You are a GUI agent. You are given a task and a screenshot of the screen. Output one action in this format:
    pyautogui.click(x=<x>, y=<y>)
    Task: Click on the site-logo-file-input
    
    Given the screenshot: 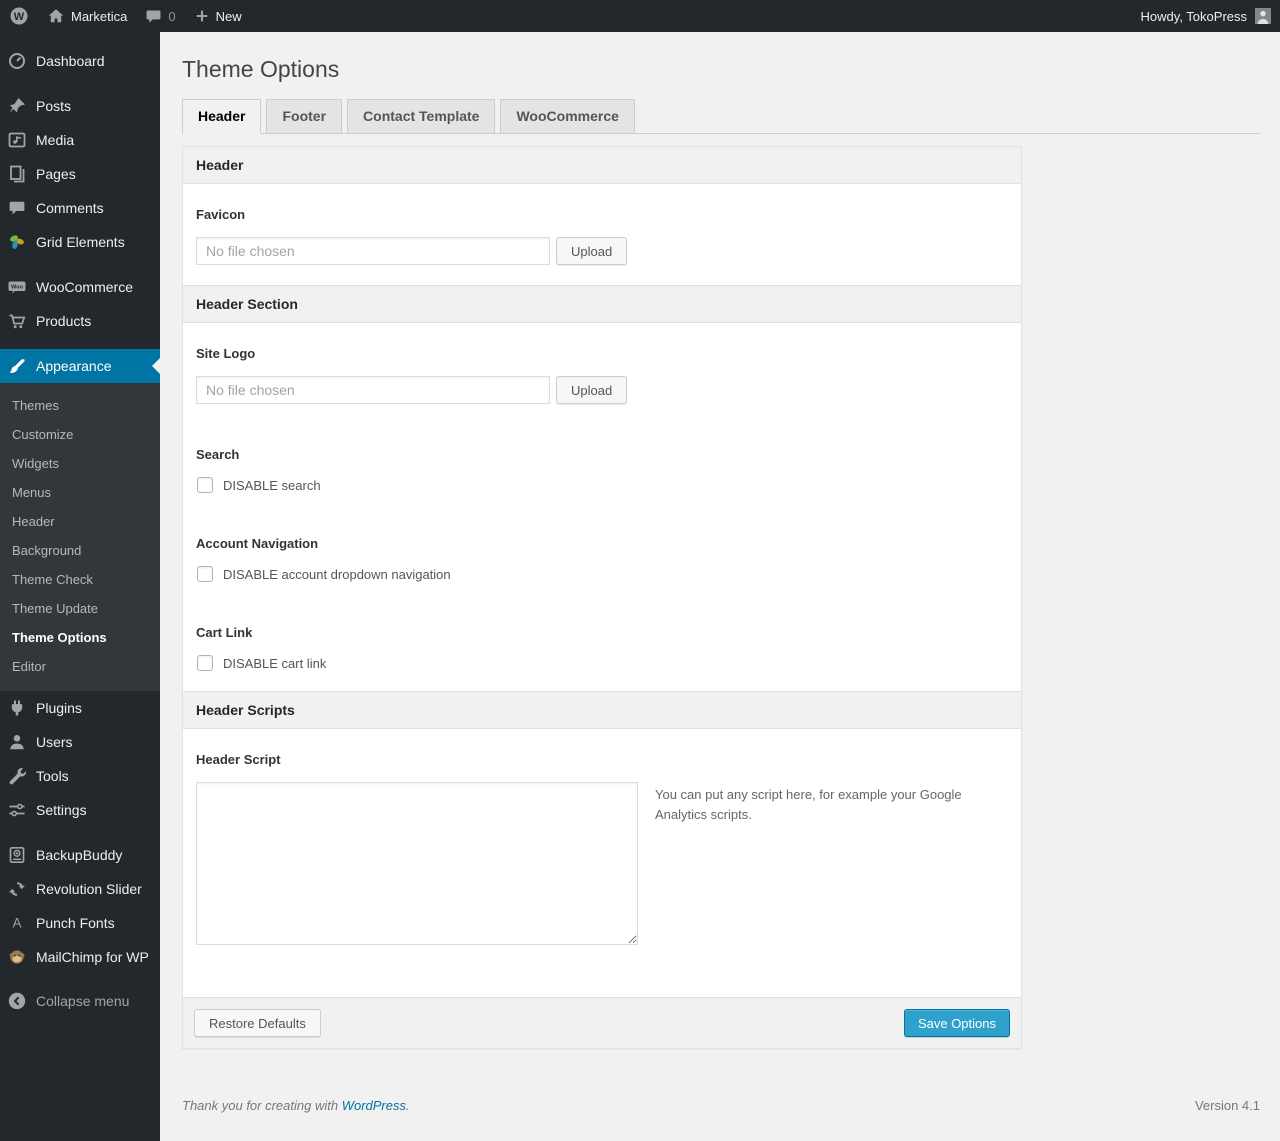 What is the action you would take?
    pyautogui.click(x=373, y=390)
    